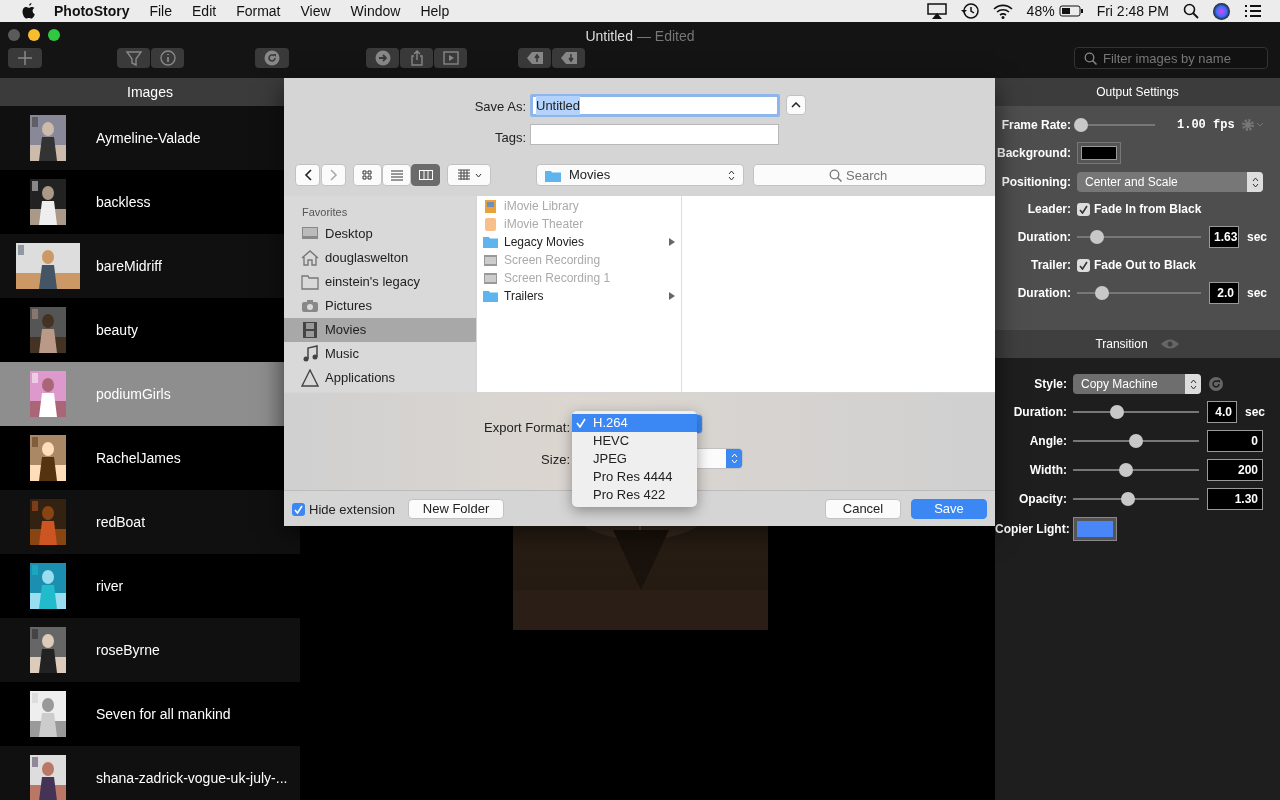 The height and width of the screenshot is (800, 1280). Describe the element at coordinates (1235, 470) in the screenshot. I see `value-field: 200` at that location.